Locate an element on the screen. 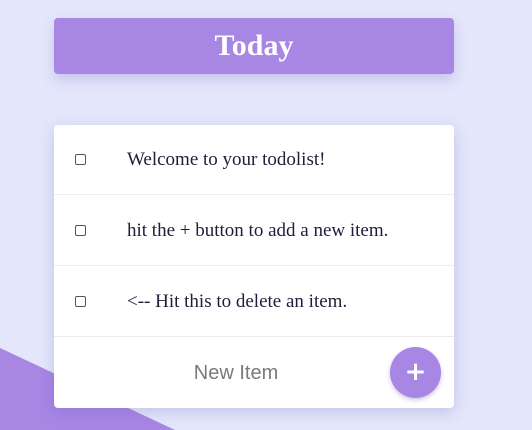 The height and width of the screenshot is (430, 532). list-item: Welcome to your todolist! is located at coordinates (254, 160).